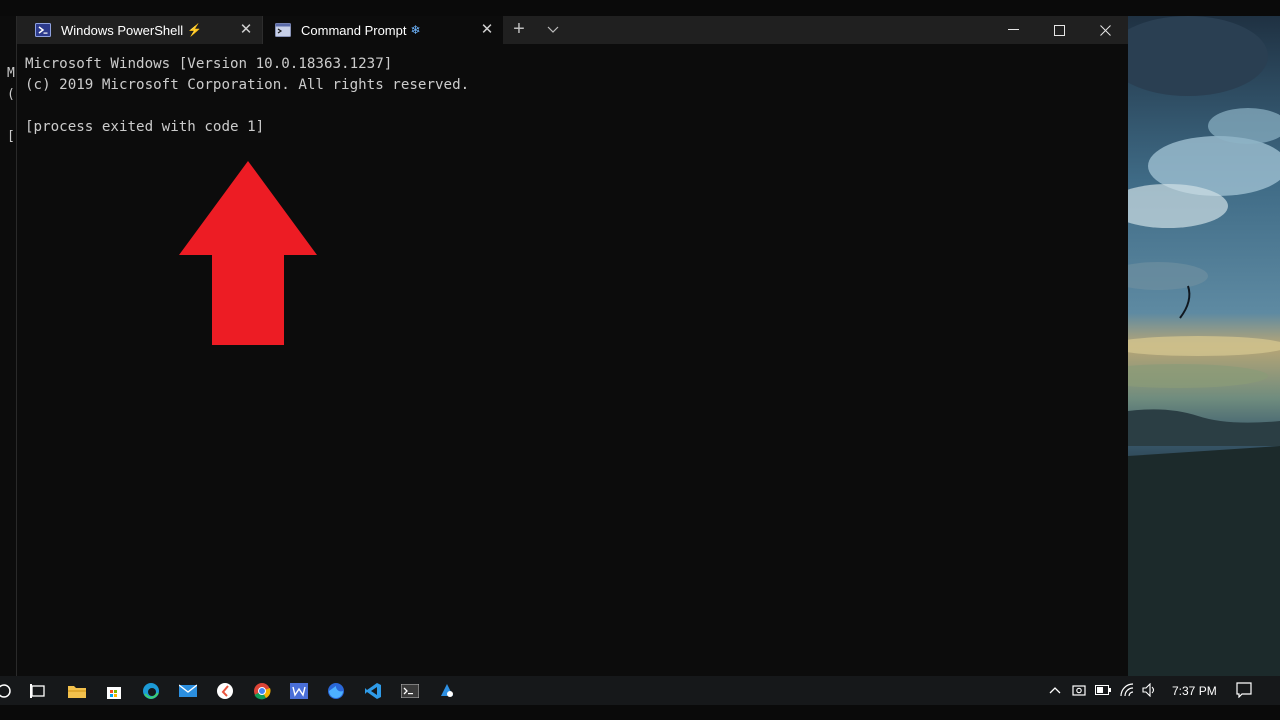 The width and height of the screenshot is (1280, 720). Describe the element at coordinates (11, 73) in the screenshot. I see `background-line: M` at that location.